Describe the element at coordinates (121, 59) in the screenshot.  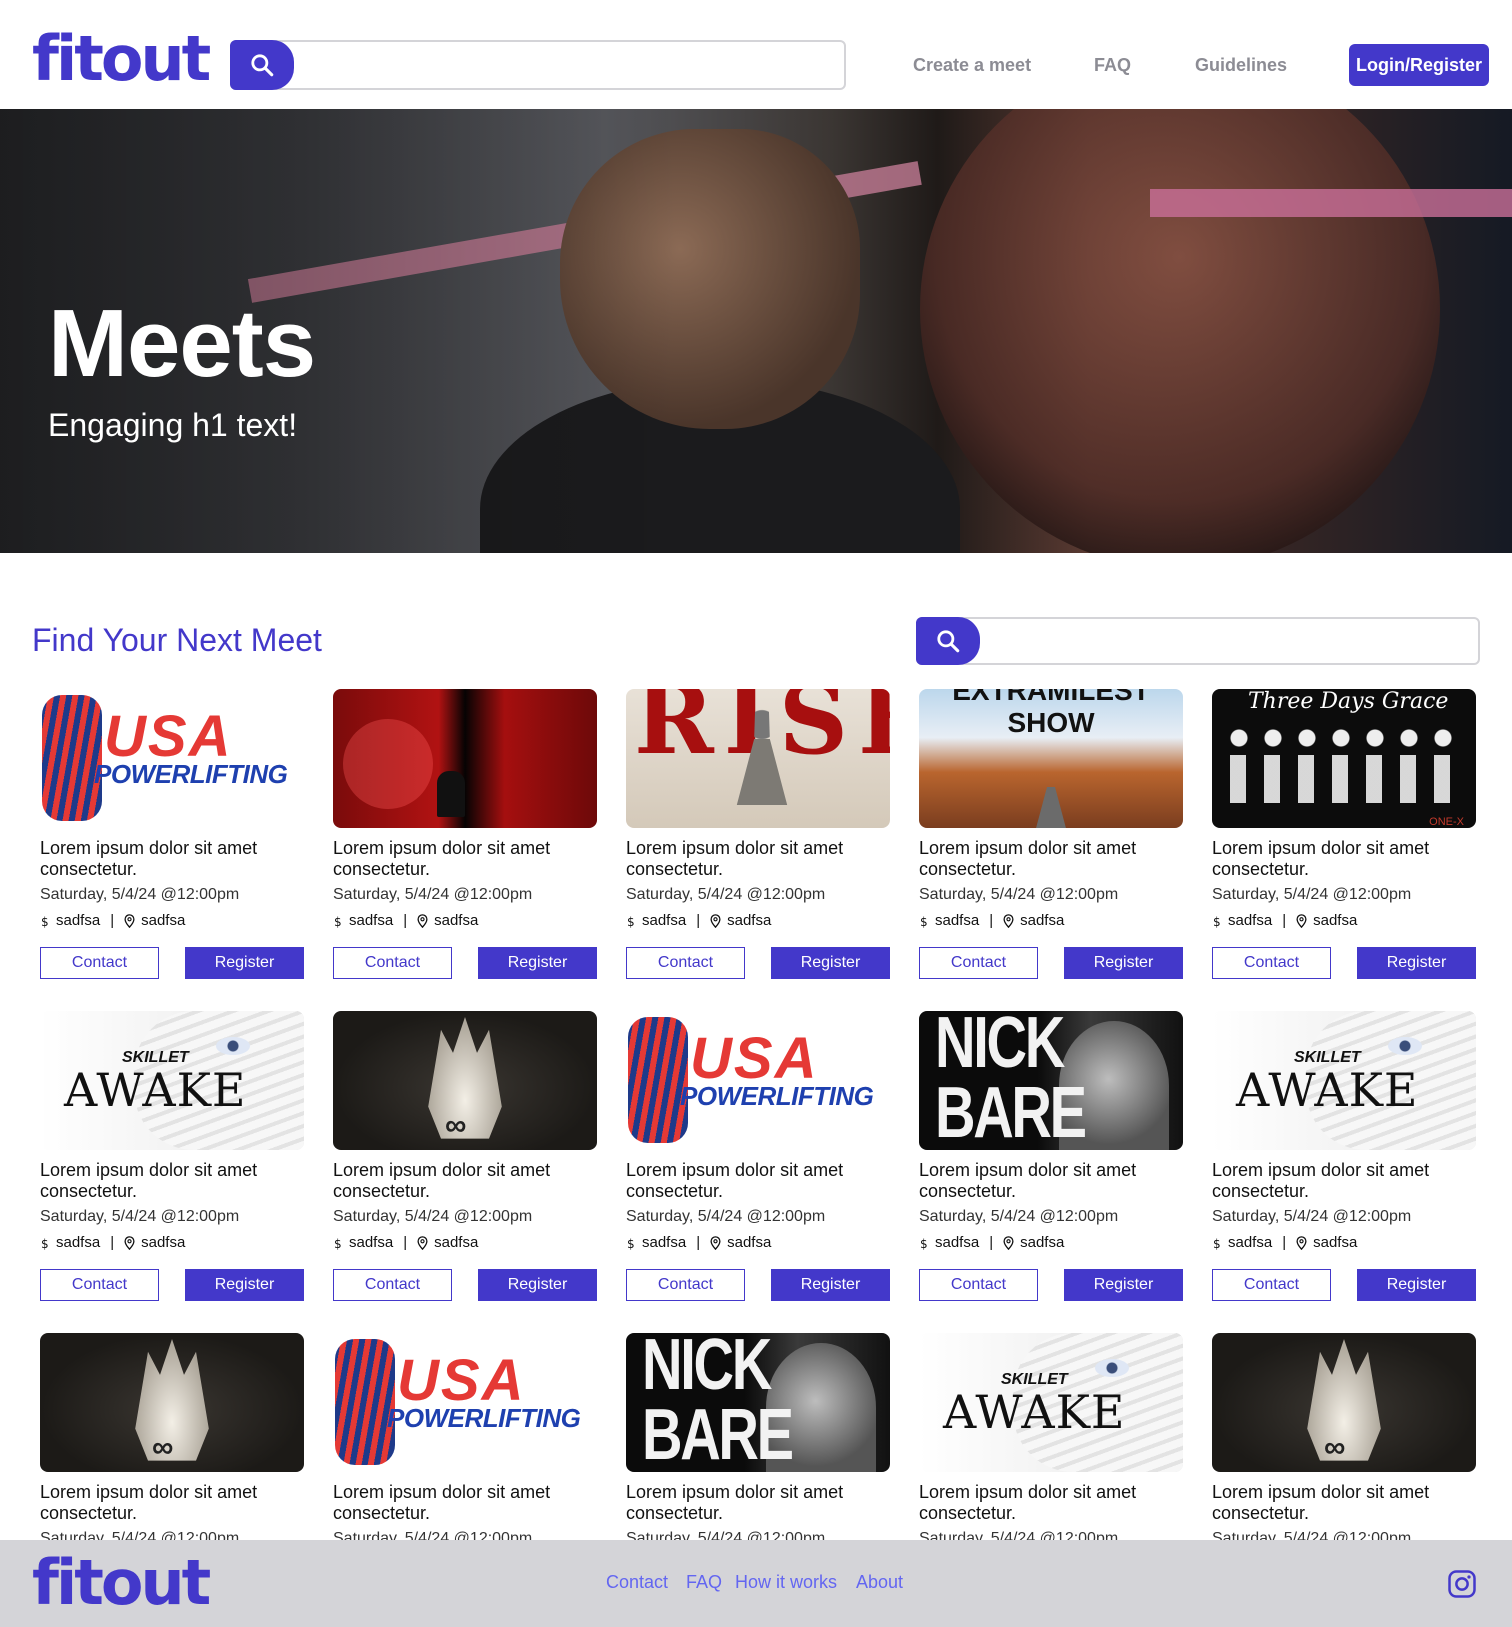
I see `site-logo: fitout` at that location.